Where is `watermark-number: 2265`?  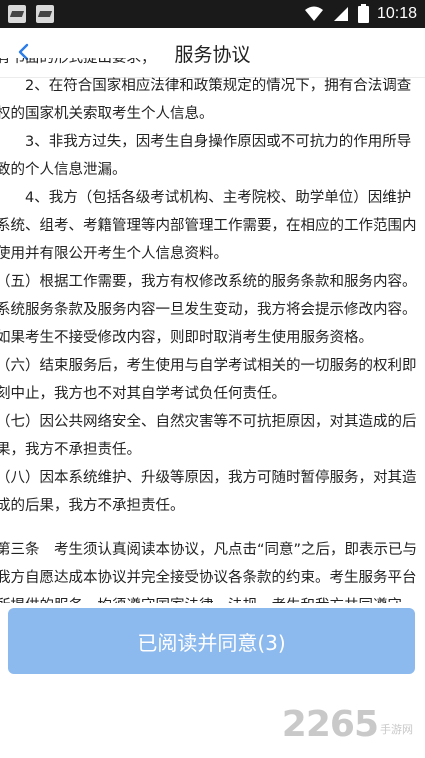
watermark-number: 2265 is located at coordinates (330, 724).